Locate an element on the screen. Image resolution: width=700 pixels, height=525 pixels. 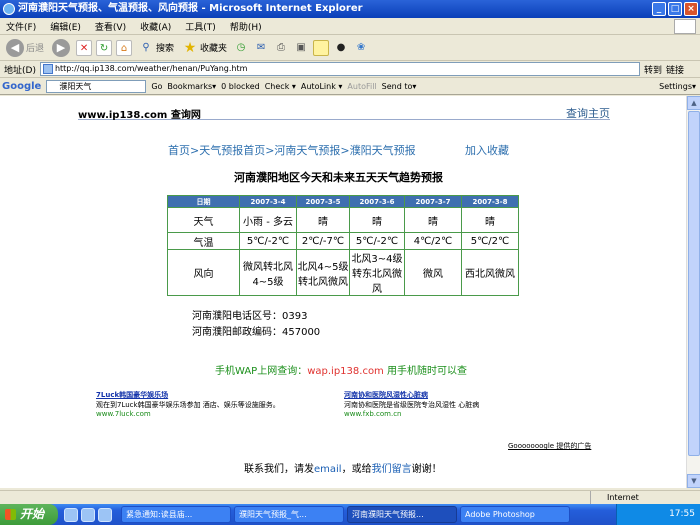
table-cell: 北风4~5级转北风微风 is located at coordinates (323, 272).